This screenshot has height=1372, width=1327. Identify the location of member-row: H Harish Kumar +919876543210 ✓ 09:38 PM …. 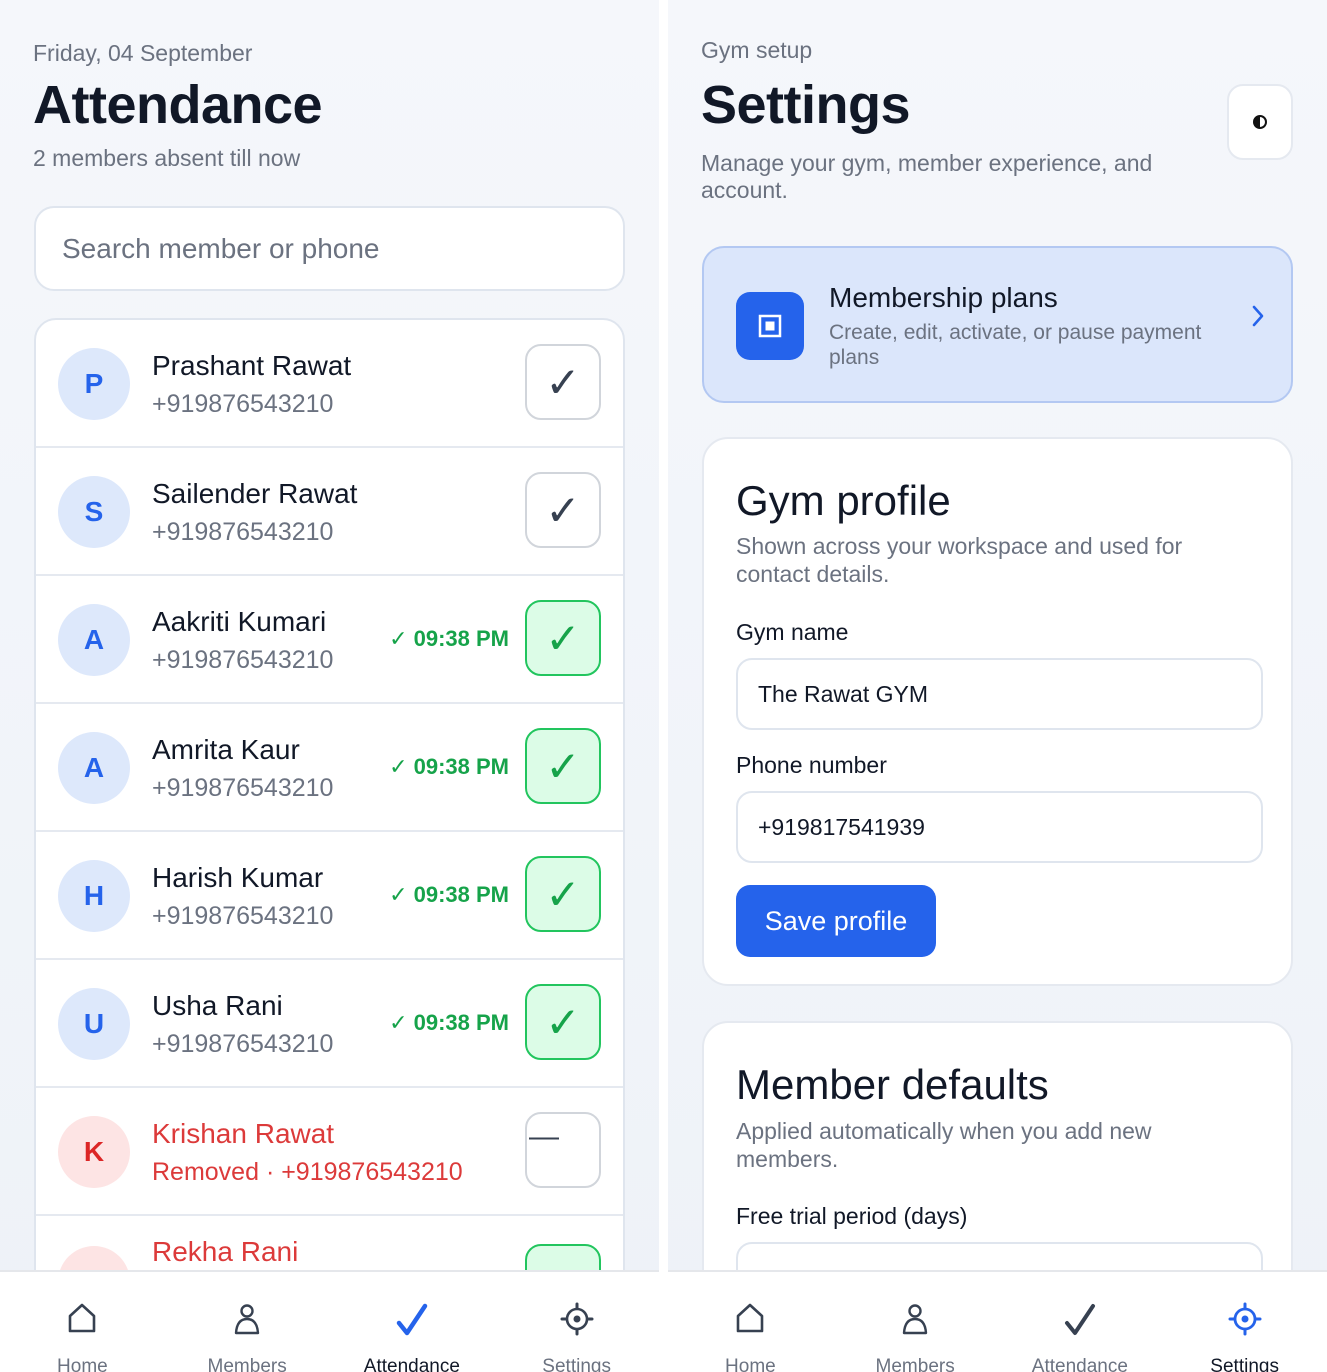
(329, 896).